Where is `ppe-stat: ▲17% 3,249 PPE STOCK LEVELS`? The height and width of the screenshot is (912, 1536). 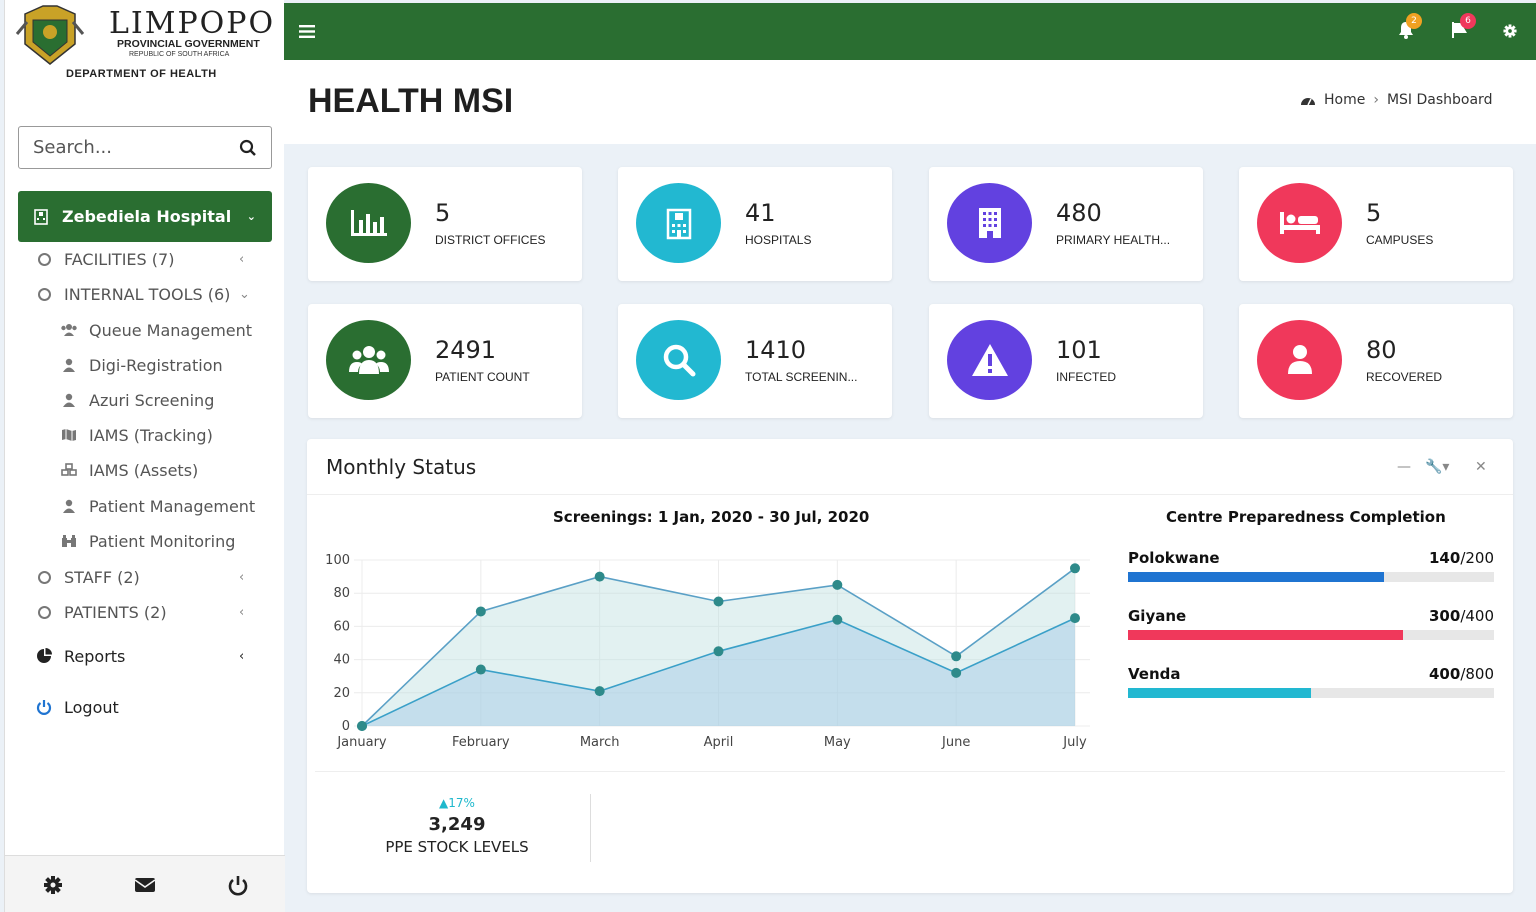 ppe-stat: ▲17% 3,249 PPE STOCK LEVELS is located at coordinates (457, 826).